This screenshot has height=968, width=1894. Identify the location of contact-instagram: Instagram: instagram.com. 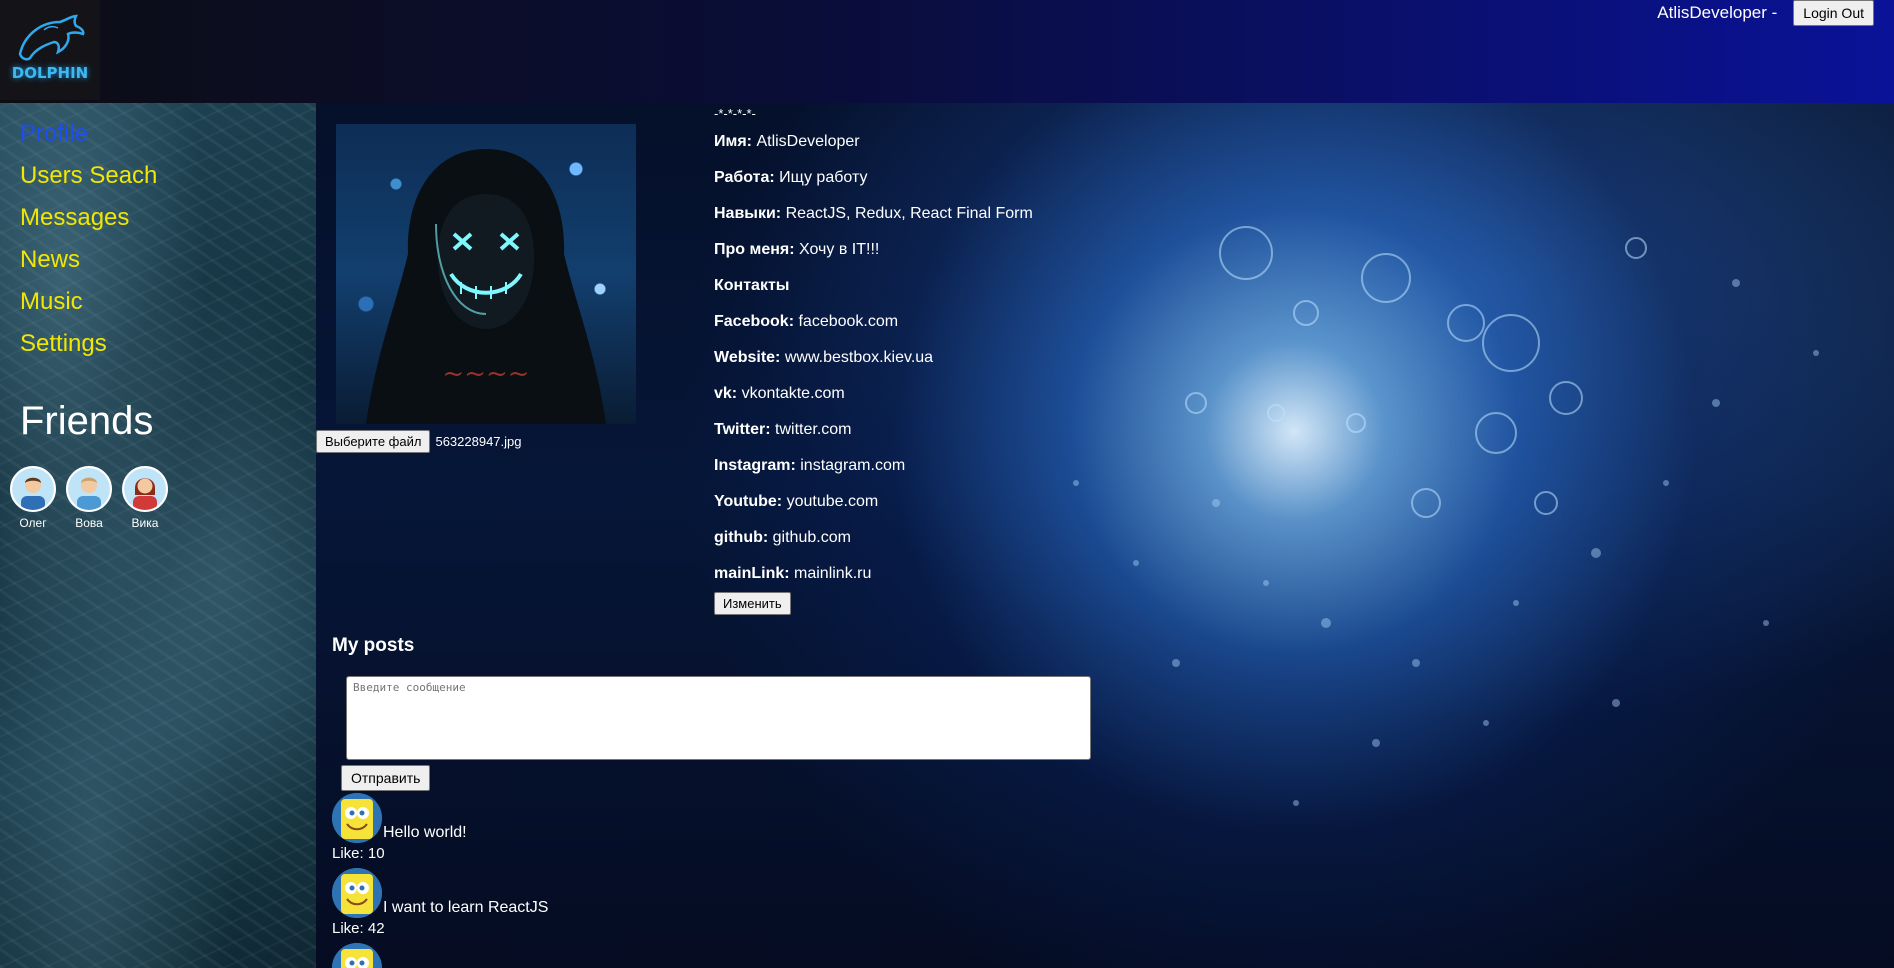
(873, 466).